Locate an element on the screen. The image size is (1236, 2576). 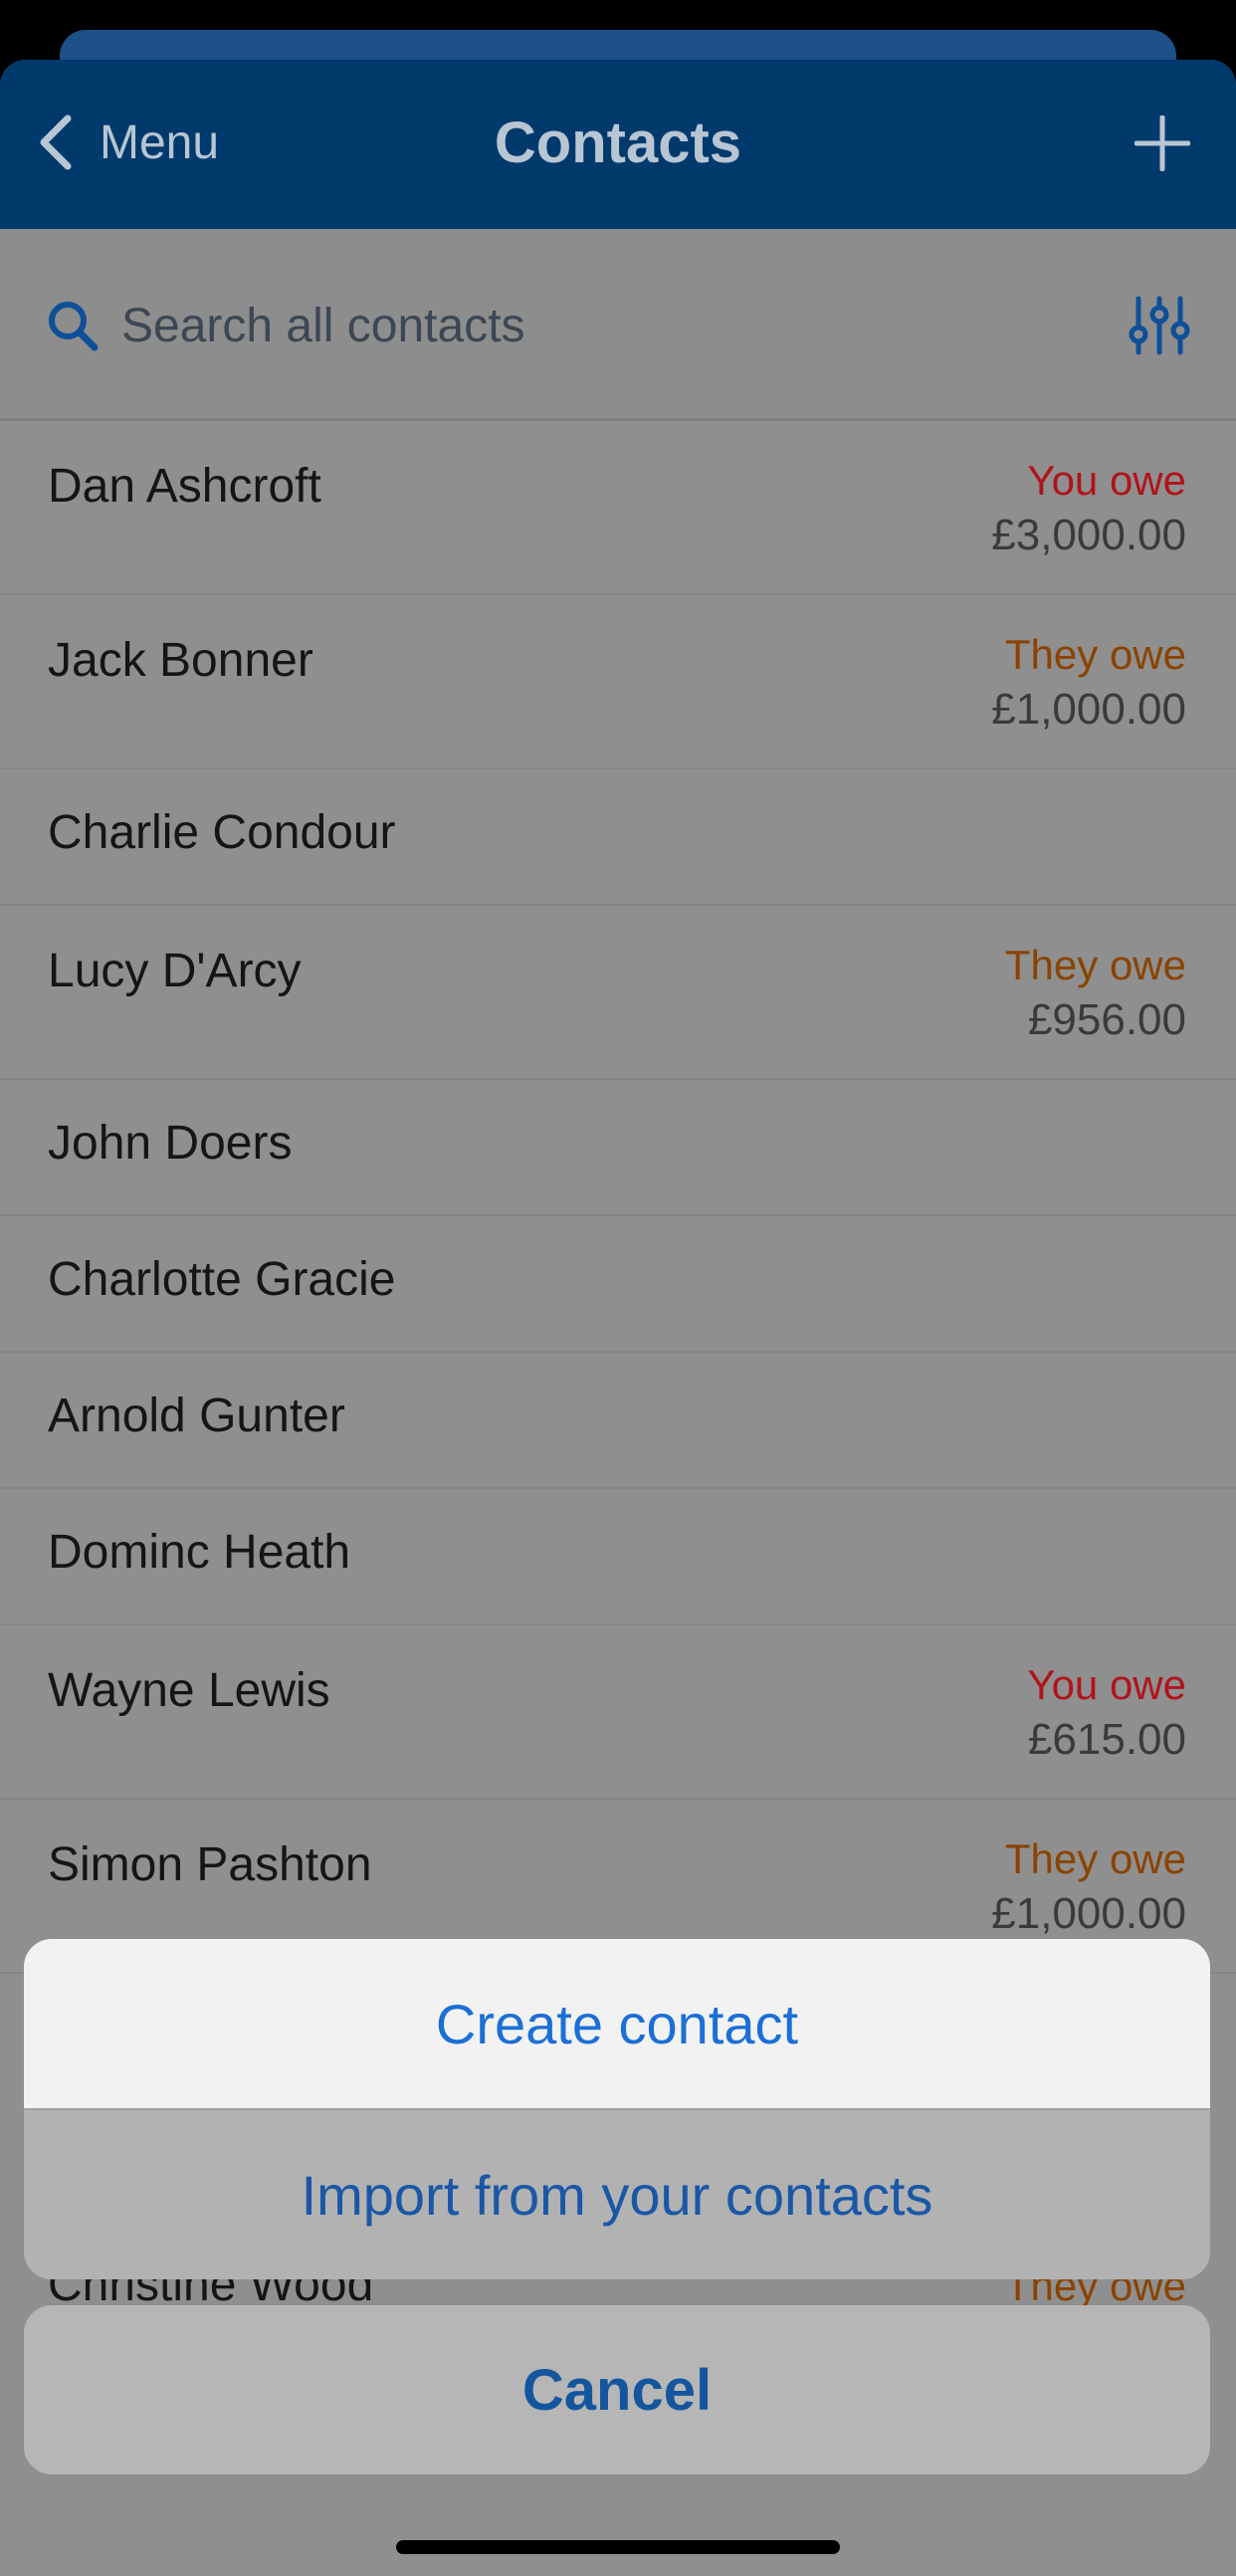
contact-name: Wayne Lewis is located at coordinates (189, 1690).